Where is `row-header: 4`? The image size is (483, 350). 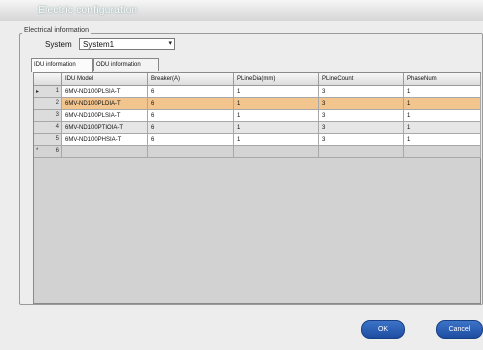 row-header: 4 is located at coordinates (48, 128).